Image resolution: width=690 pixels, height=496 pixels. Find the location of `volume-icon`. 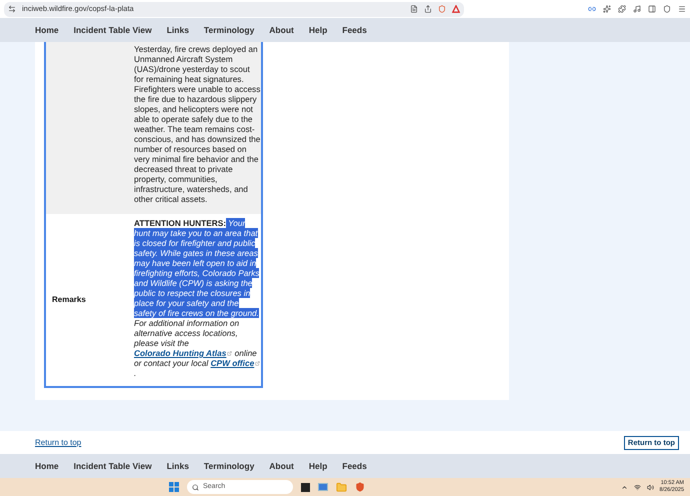

volume-icon is located at coordinates (650, 487).